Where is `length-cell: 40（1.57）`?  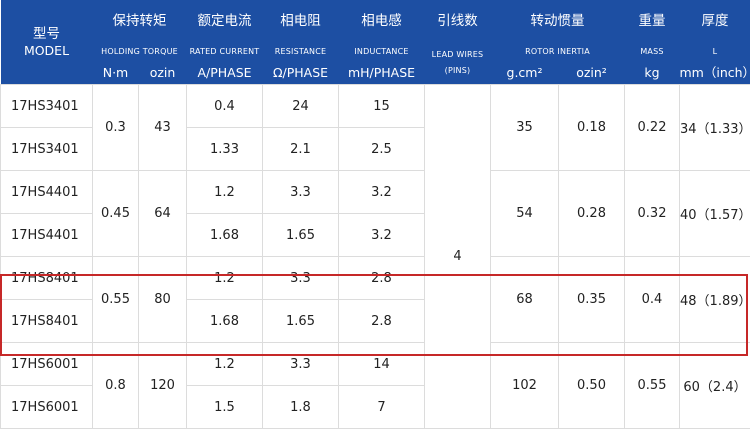 length-cell: 40（1.57） is located at coordinates (714, 213).